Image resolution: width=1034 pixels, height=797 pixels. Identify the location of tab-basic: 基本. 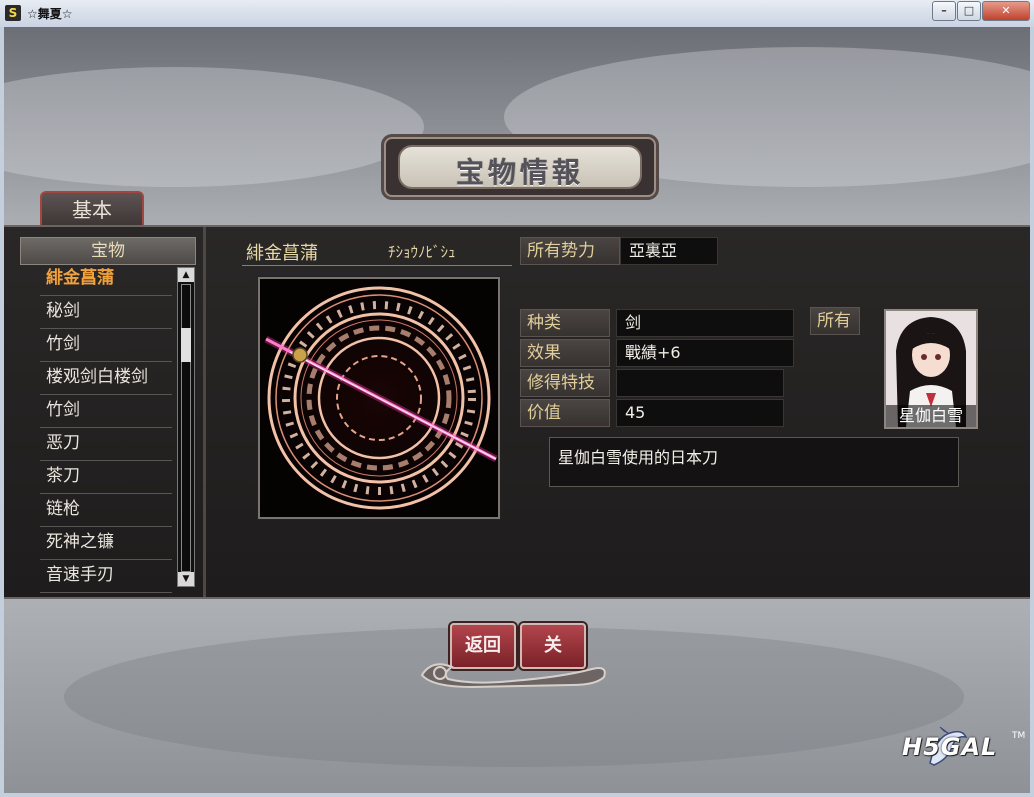
(92, 209).